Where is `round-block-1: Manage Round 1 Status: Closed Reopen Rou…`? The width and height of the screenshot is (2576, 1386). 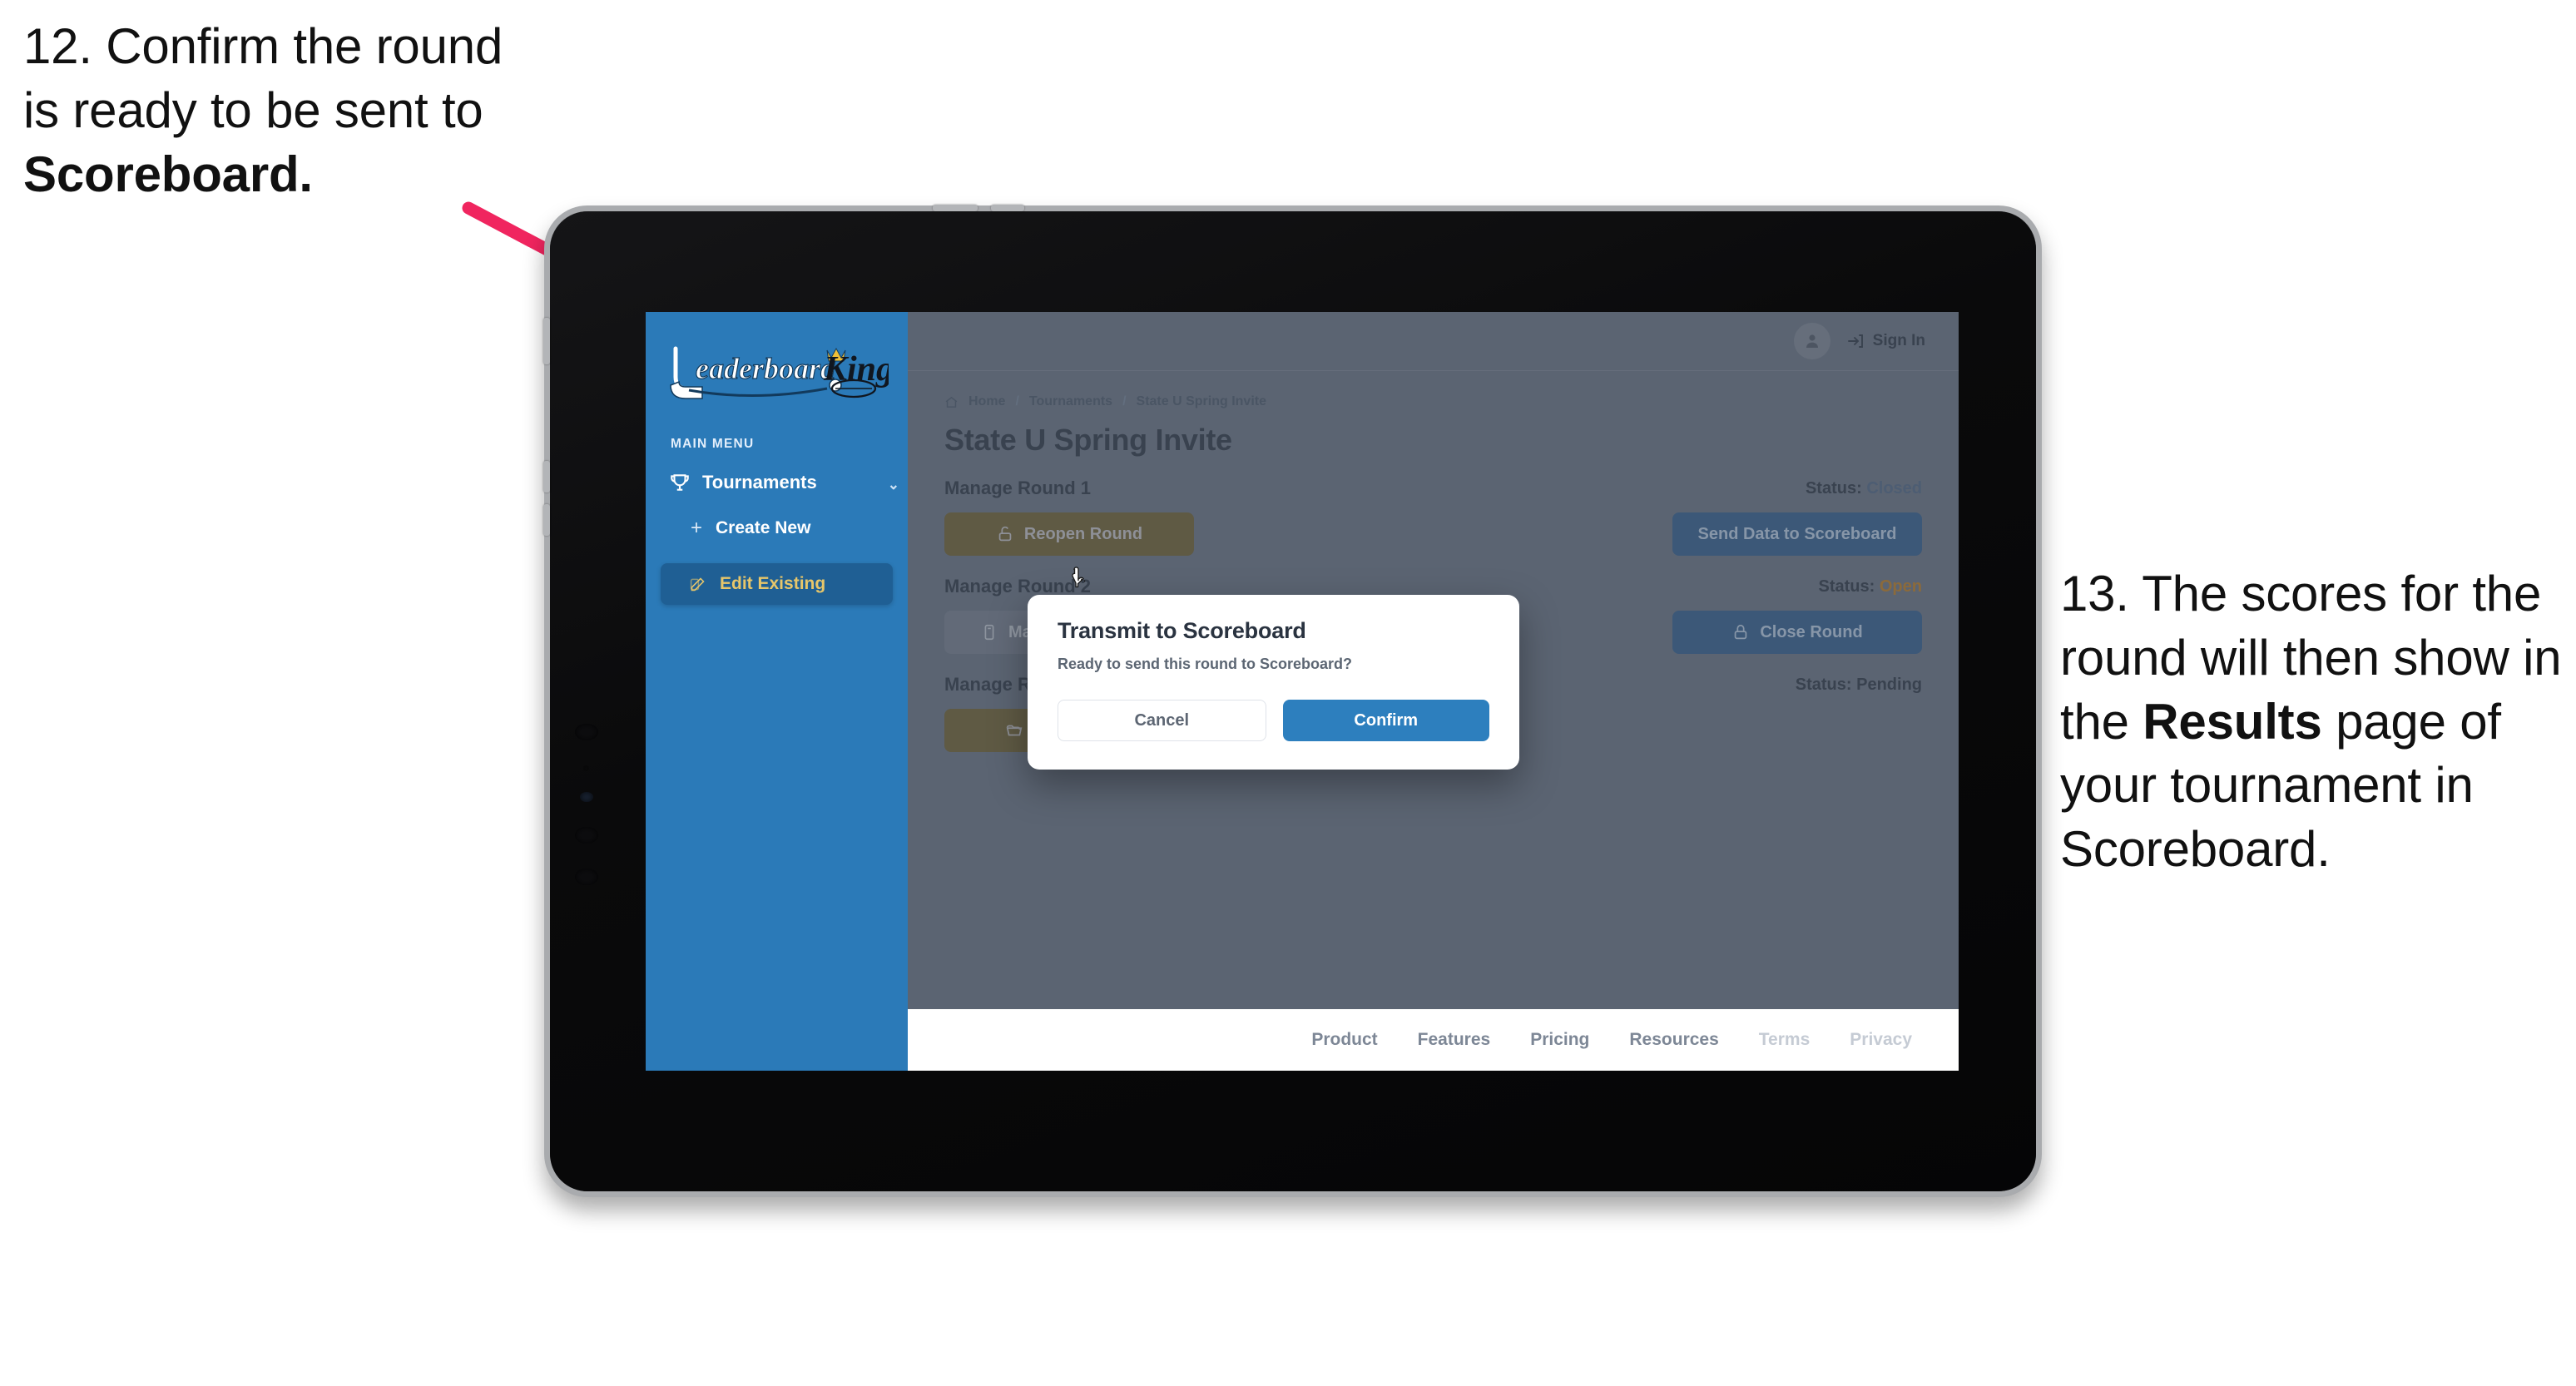
round-block-1: Manage Round 1 Status: Closed Reopen Rou… is located at coordinates (1433, 517).